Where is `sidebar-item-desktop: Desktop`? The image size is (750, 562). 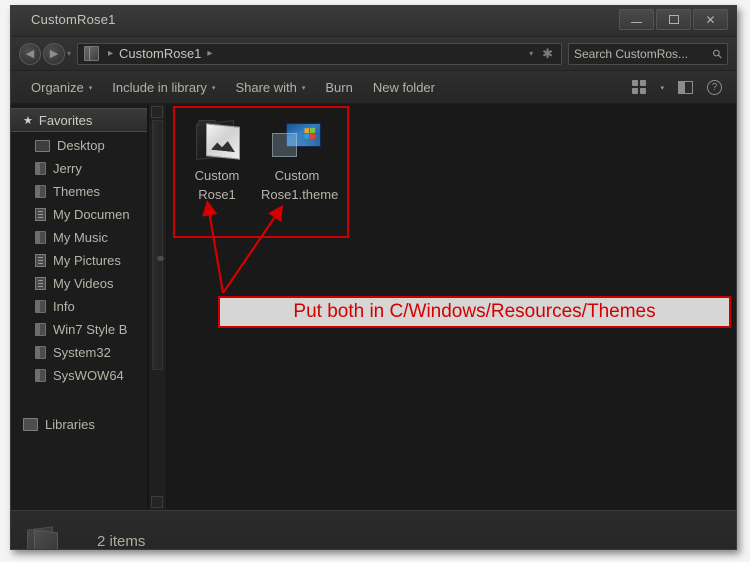 sidebar-item-desktop: Desktop is located at coordinates (79, 145).